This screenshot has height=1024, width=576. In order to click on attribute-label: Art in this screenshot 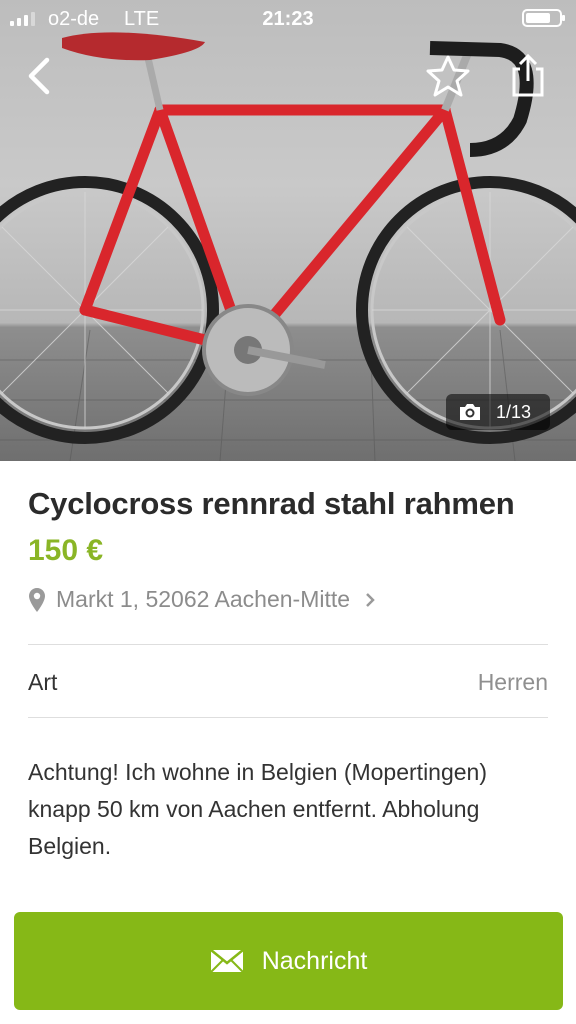, I will do `click(43, 682)`.